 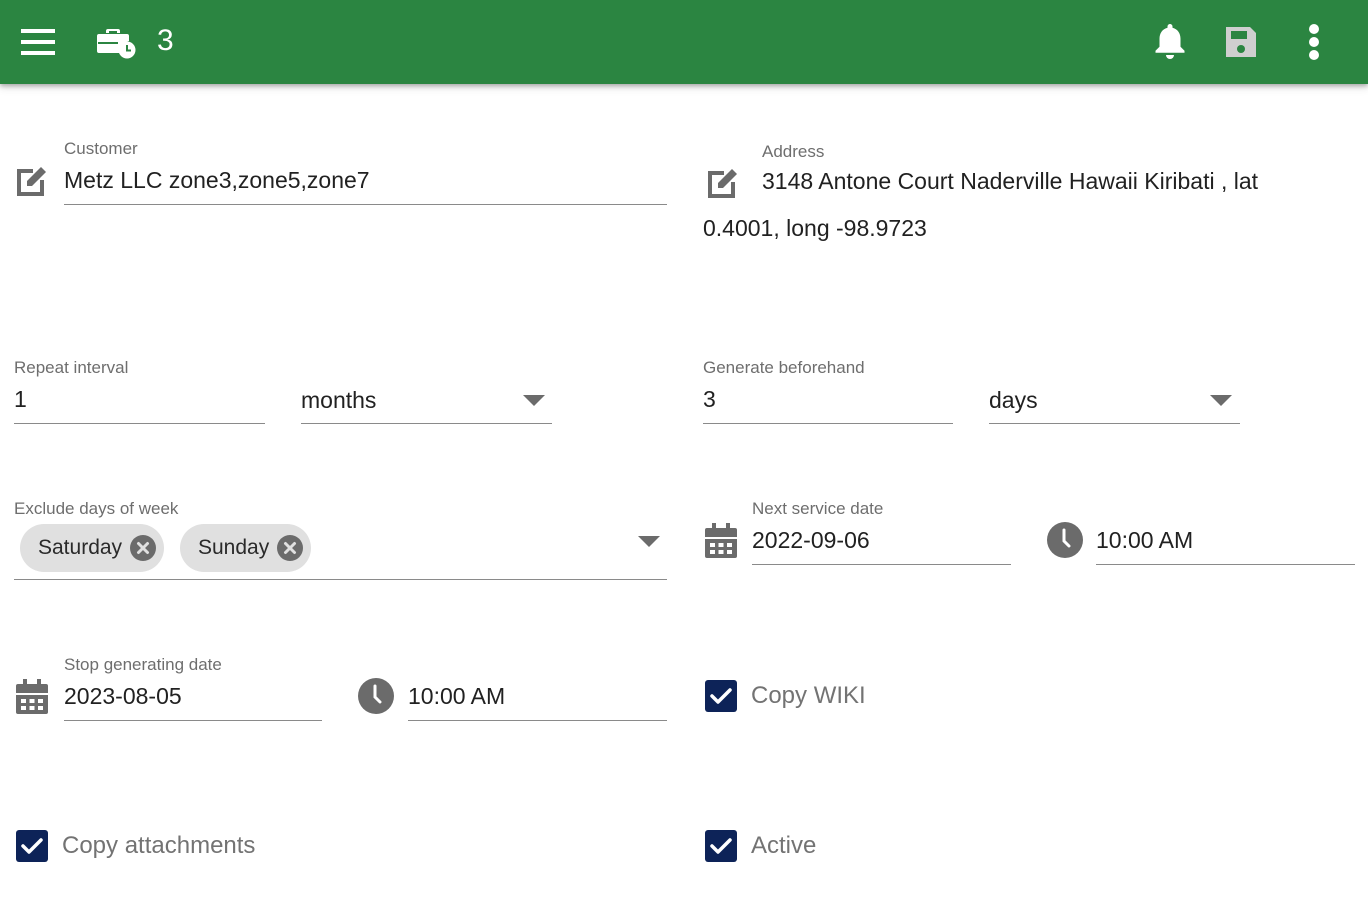 What do you see at coordinates (143, 664) in the screenshot?
I see `stop-generating-date-label: Stop generating date` at bounding box center [143, 664].